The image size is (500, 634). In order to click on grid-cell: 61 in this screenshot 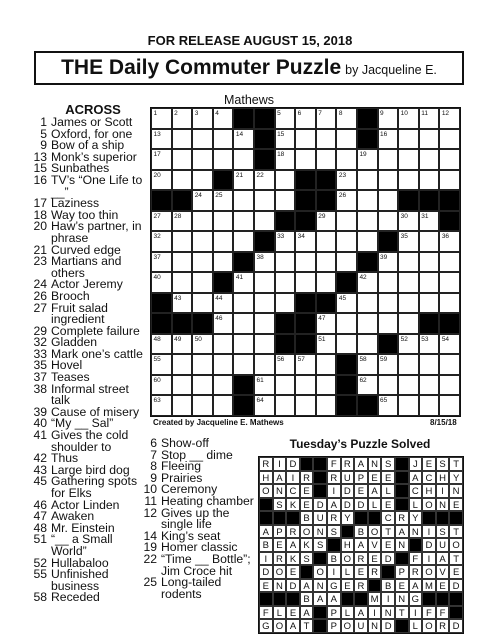, I will do `click(264, 384)`.